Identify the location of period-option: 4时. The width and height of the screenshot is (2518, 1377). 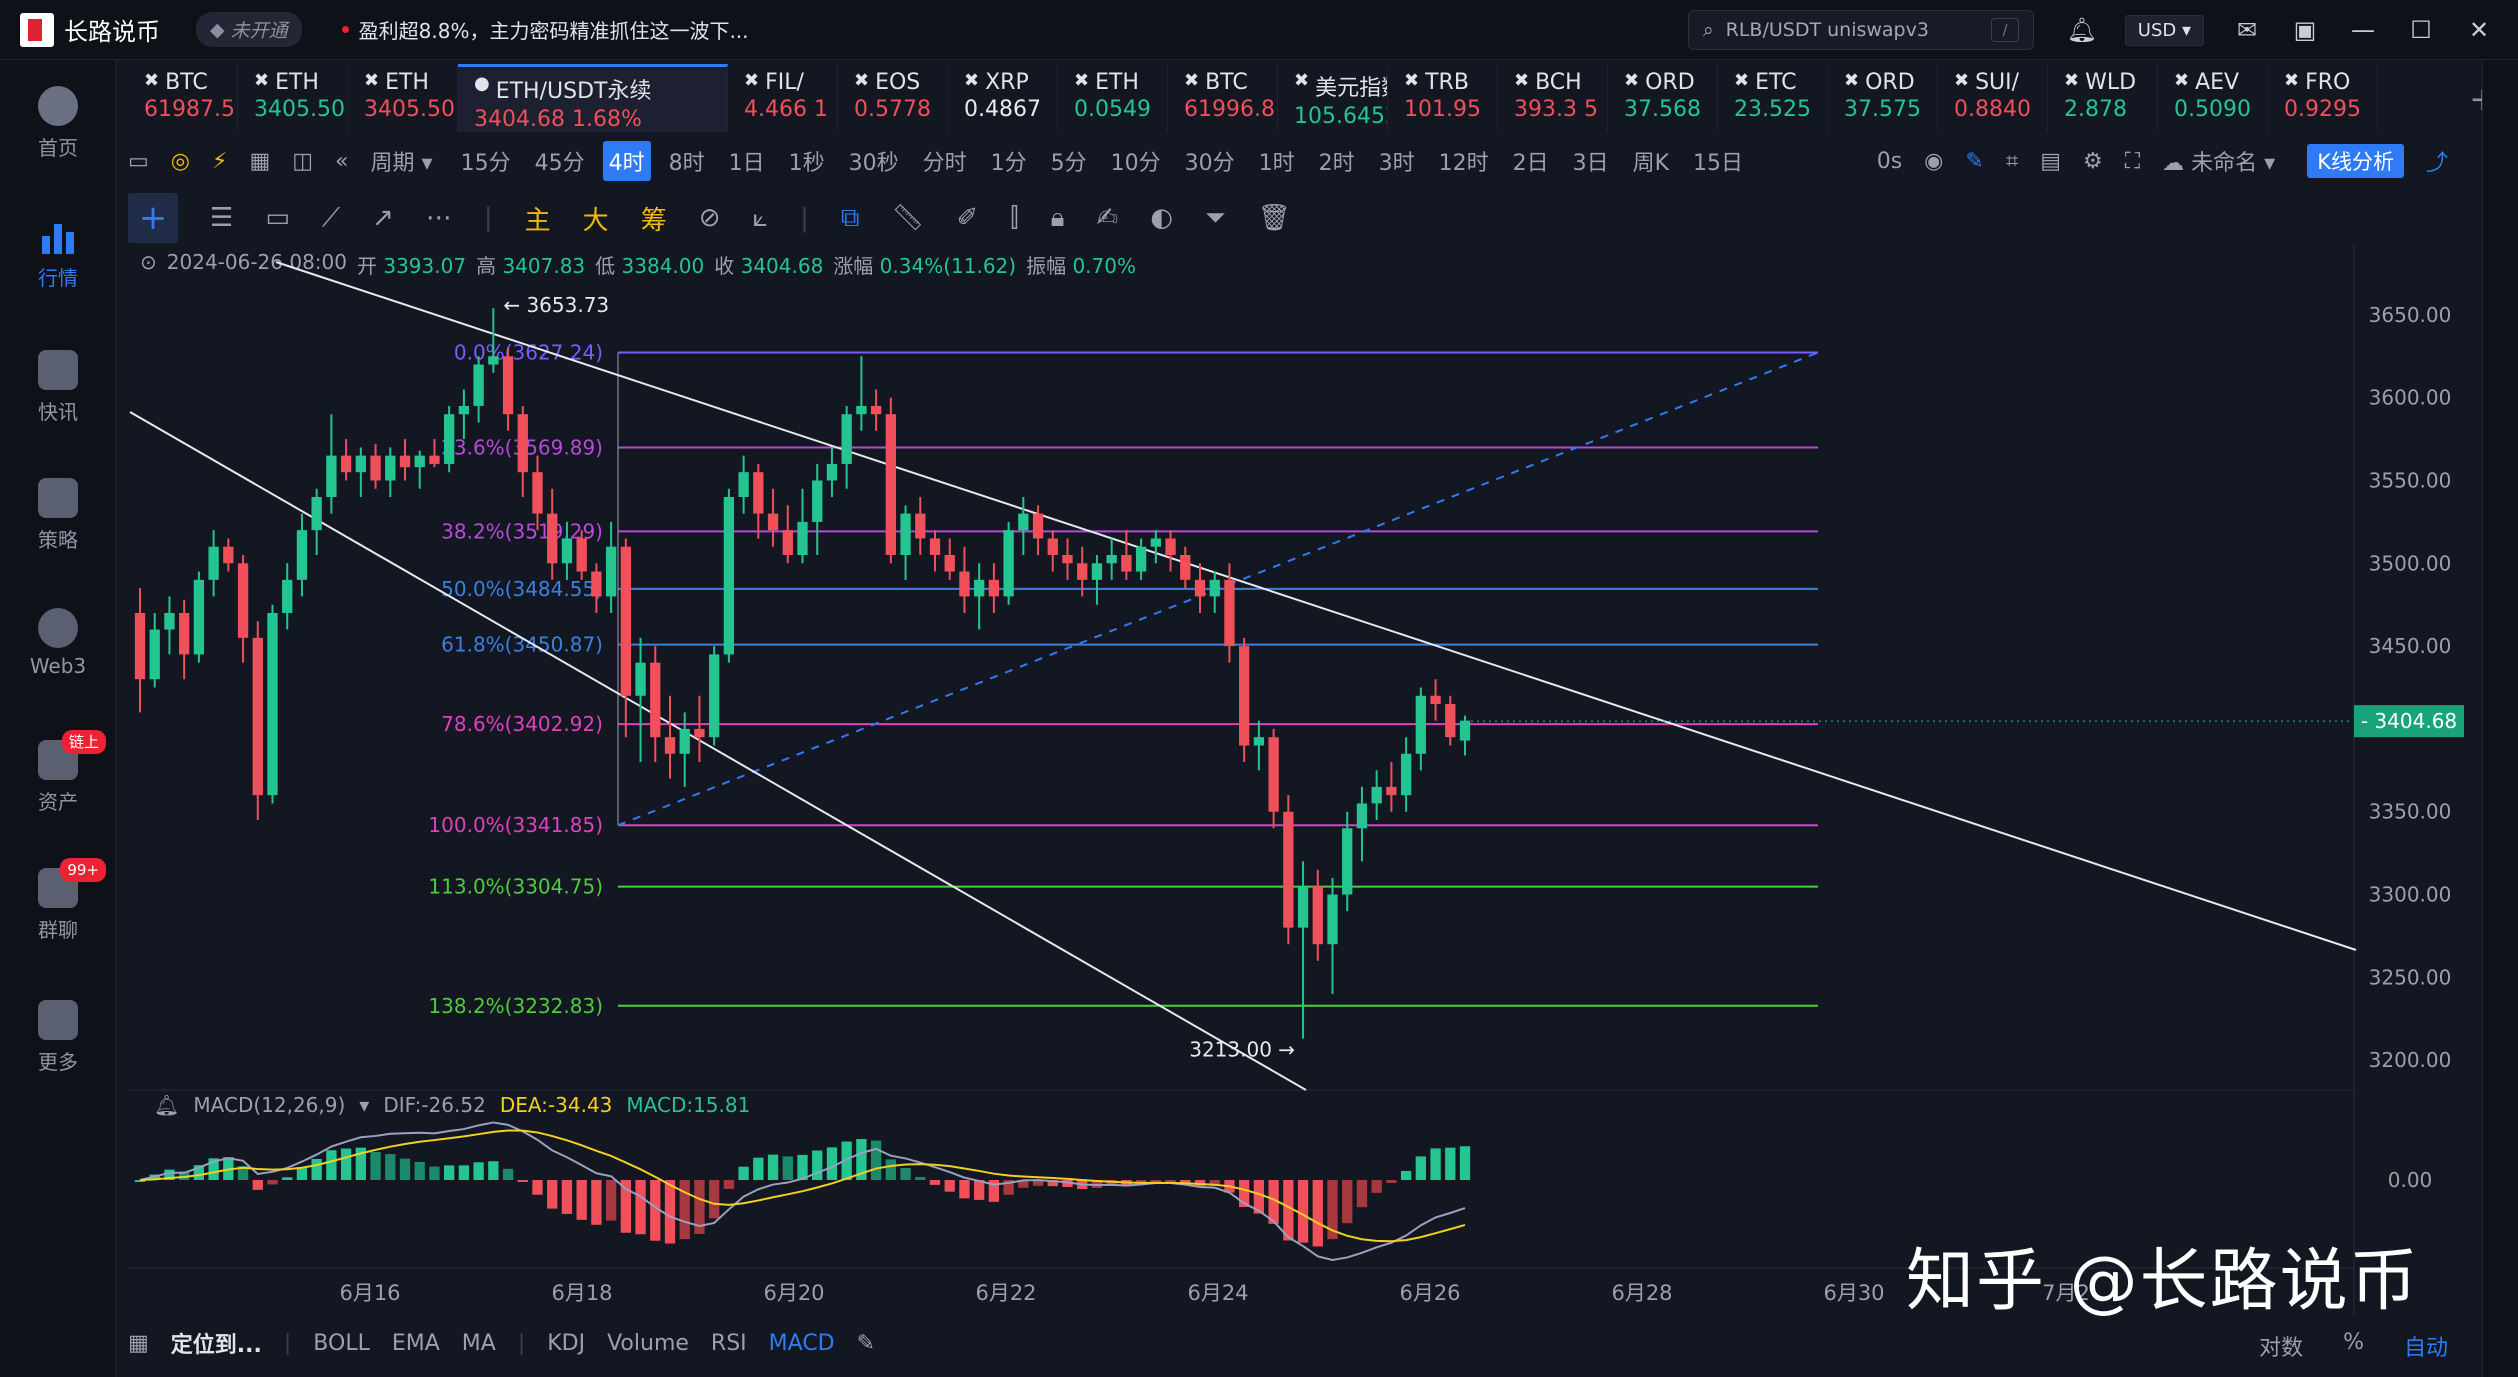
(626, 161).